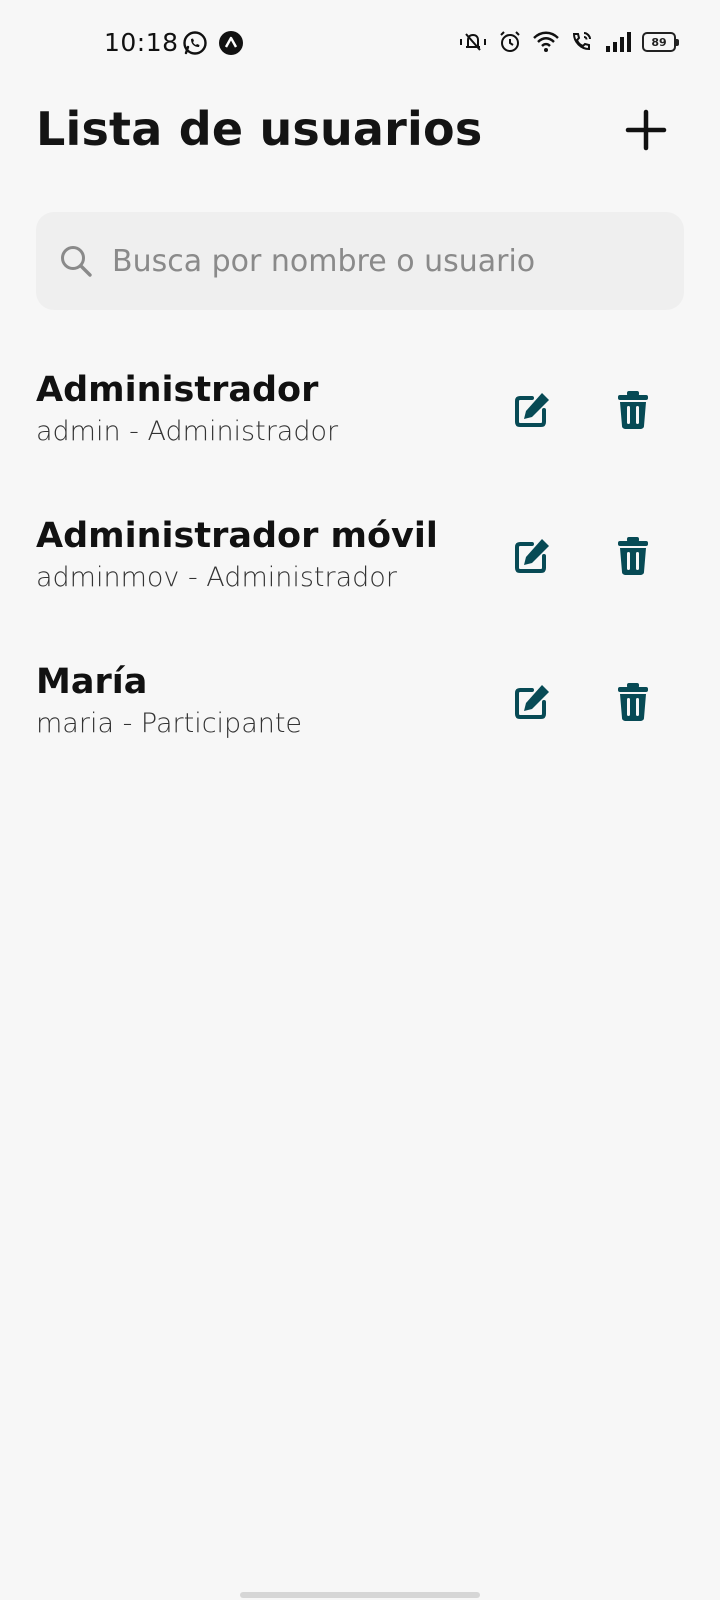 The height and width of the screenshot is (1600, 720). Describe the element at coordinates (195, 43) in the screenshot. I see `whatsapp-icon` at that location.